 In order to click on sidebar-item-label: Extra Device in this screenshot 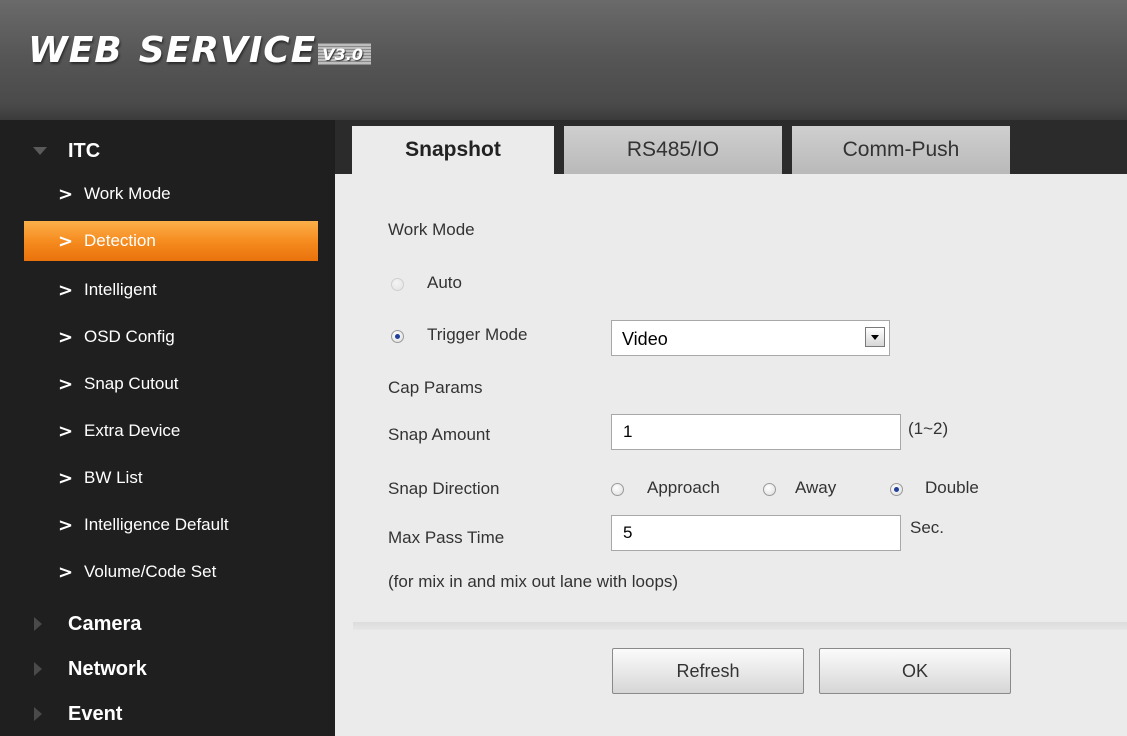, I will do `click(132, 430)`.